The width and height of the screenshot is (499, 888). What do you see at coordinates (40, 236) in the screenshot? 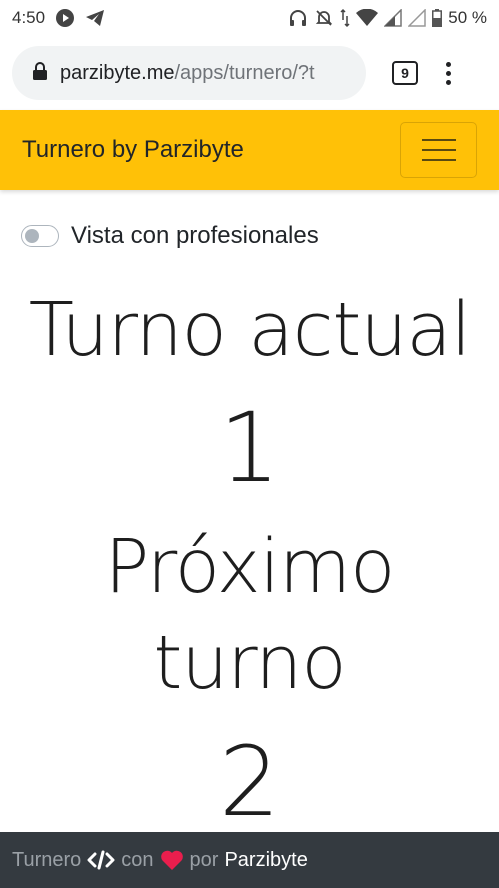
I see `toggle-switch` at bounding box center [40, 236].